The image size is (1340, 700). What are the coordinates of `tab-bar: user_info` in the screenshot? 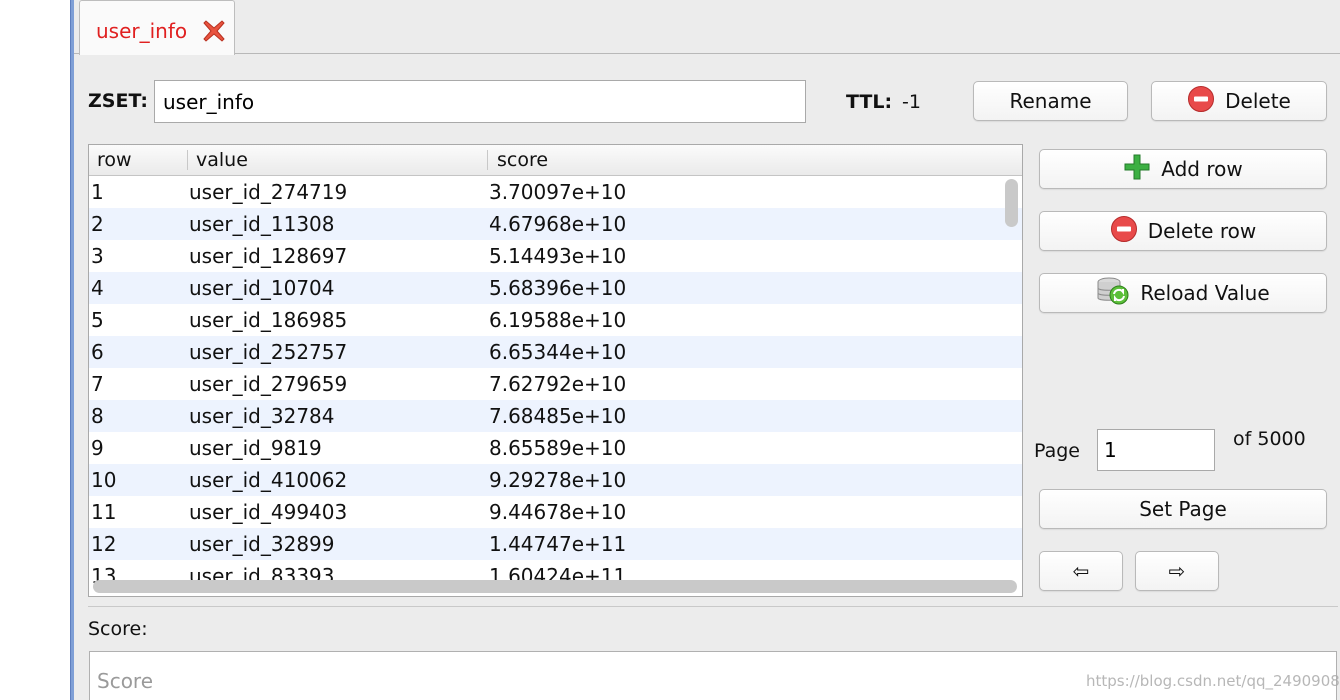 It's located at (707, 27).